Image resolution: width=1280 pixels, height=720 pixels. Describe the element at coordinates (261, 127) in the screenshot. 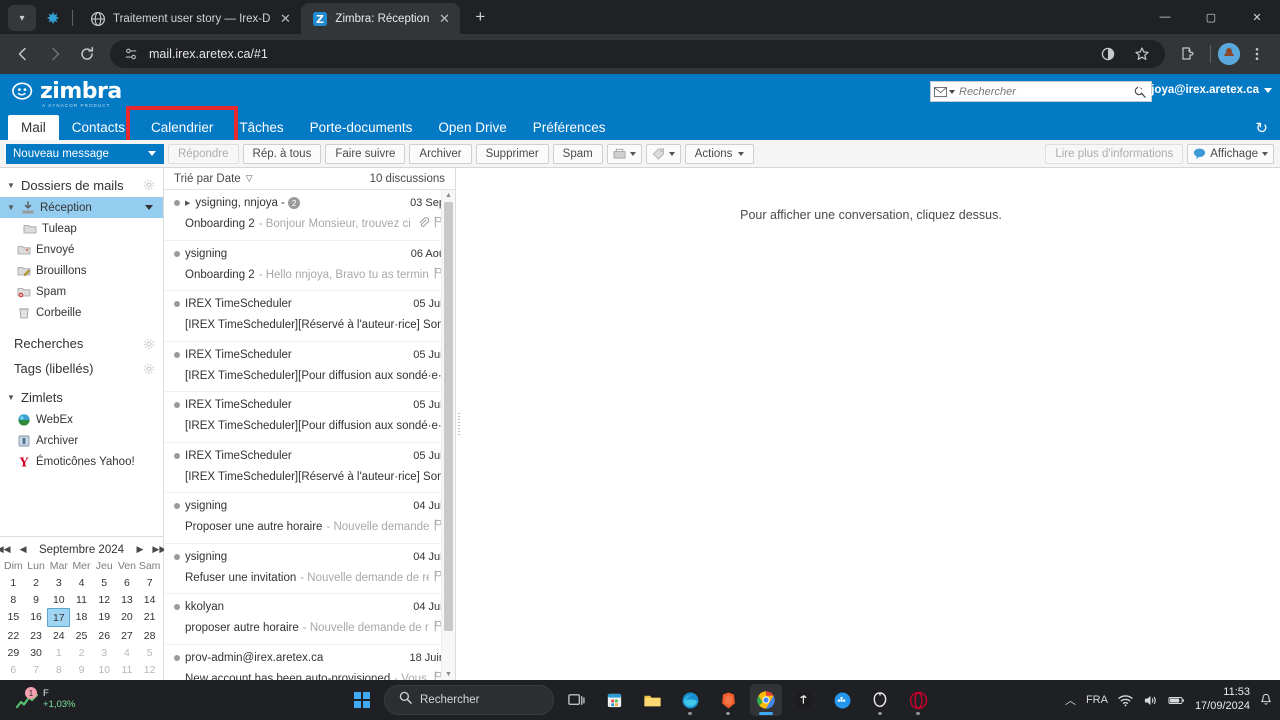

I see `tab-taches: Tâches` at that location.